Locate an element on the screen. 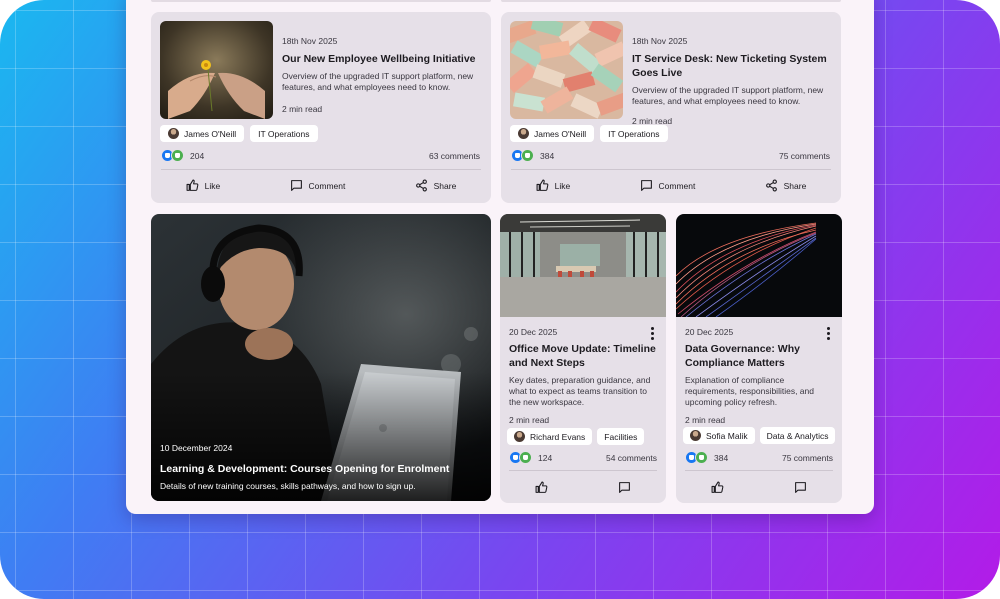  reaction-count: 204 is located at coordinates (197, 155).